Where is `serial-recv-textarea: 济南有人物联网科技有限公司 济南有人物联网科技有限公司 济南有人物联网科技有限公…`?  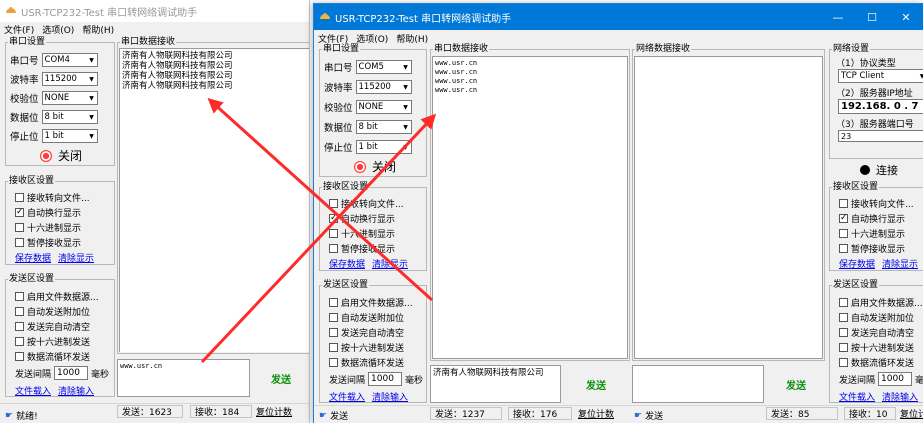
serial-recv-textarea: 济南有人物联网科技有限公司 济南有人物联网科技有限公司 济南有人物联网科技有限公… is located at coordinates (214, 200).